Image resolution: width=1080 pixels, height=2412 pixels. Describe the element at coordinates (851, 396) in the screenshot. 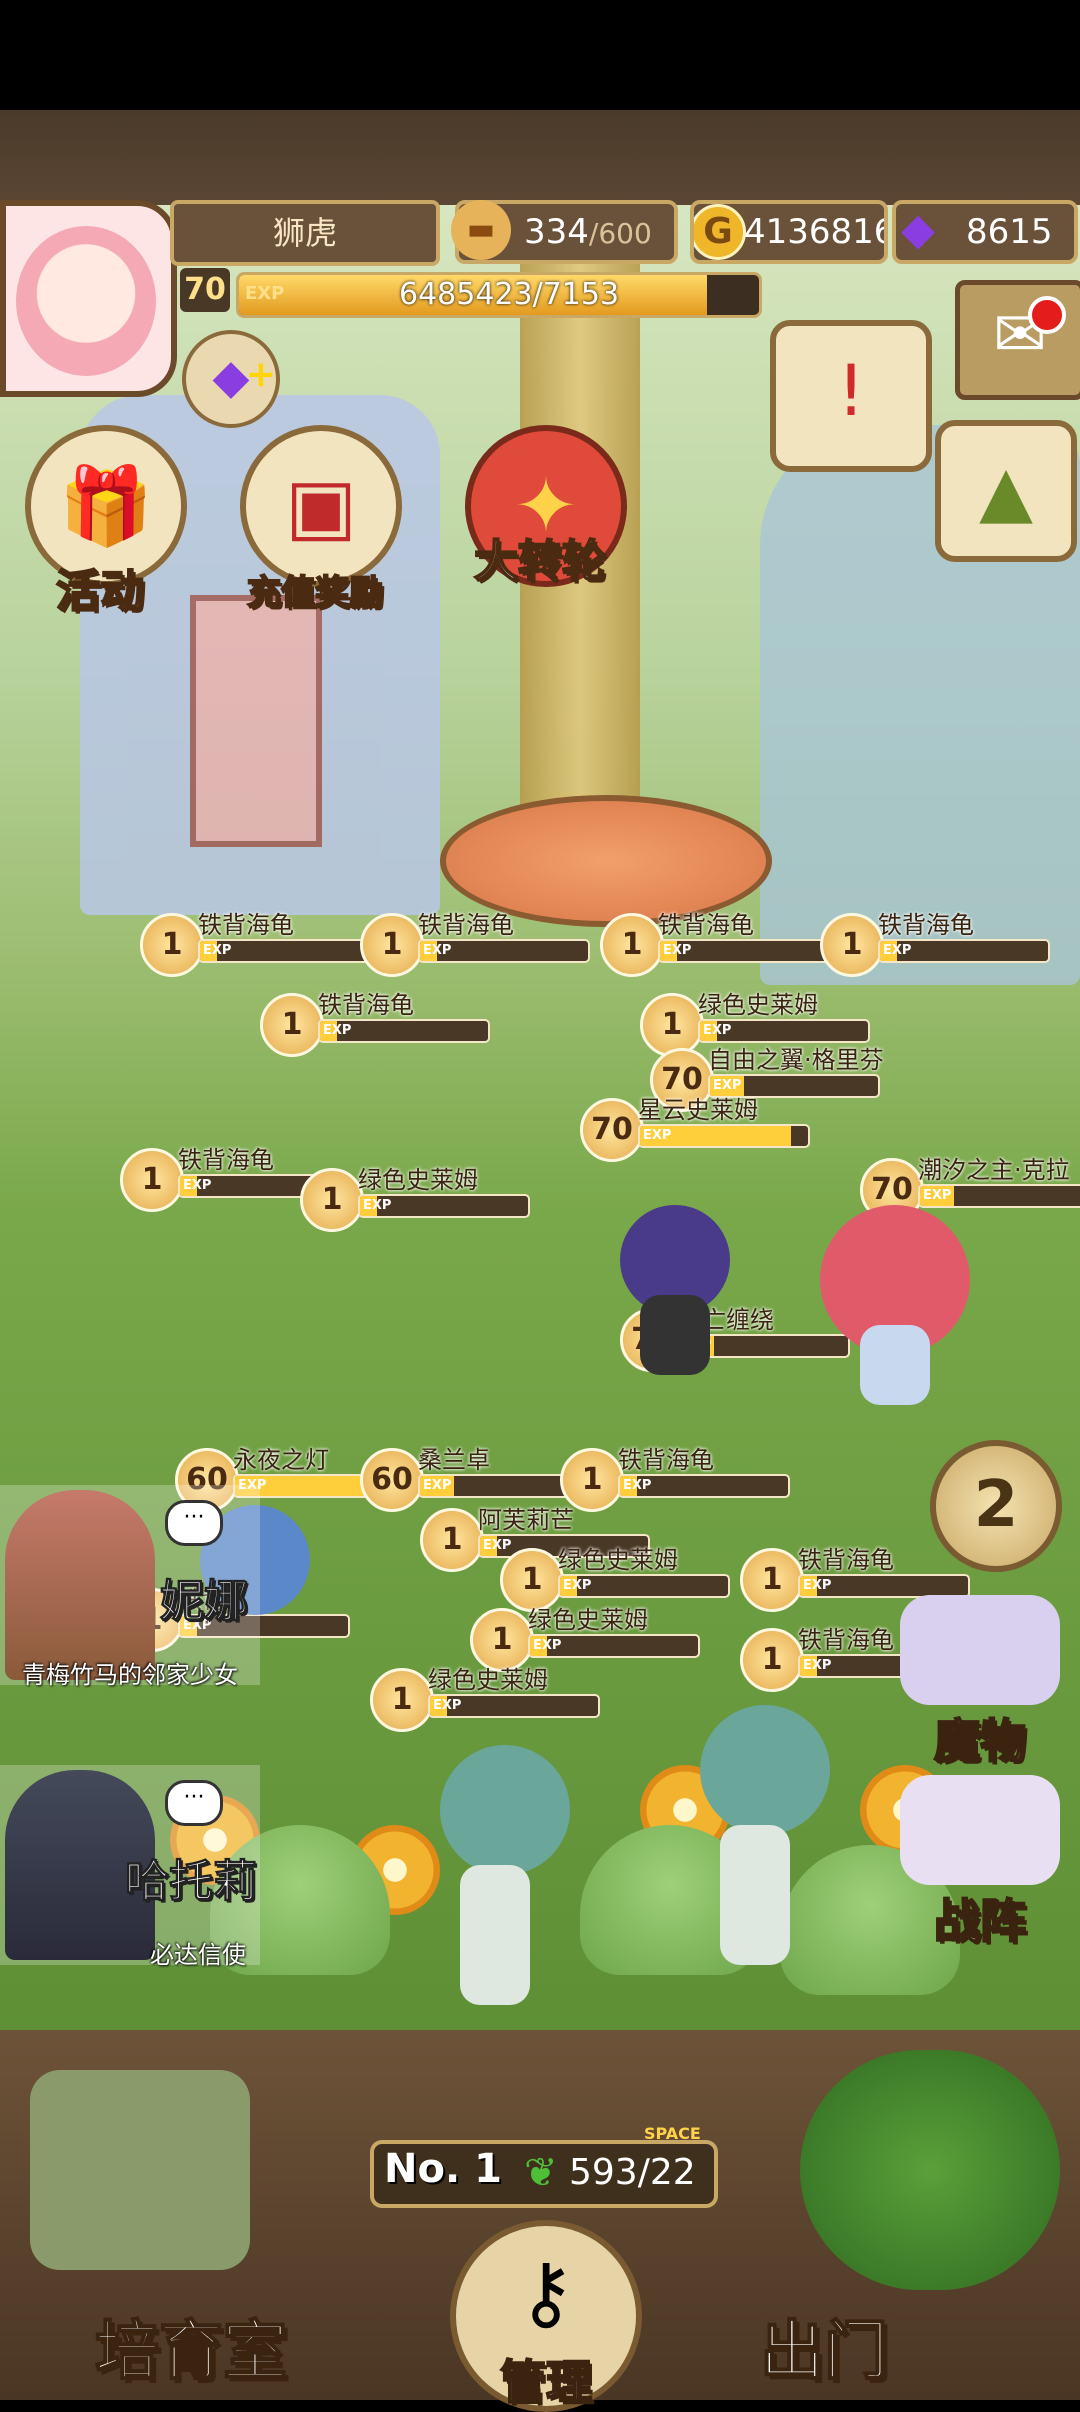

I see `quest-scroll-button: !` at that location.